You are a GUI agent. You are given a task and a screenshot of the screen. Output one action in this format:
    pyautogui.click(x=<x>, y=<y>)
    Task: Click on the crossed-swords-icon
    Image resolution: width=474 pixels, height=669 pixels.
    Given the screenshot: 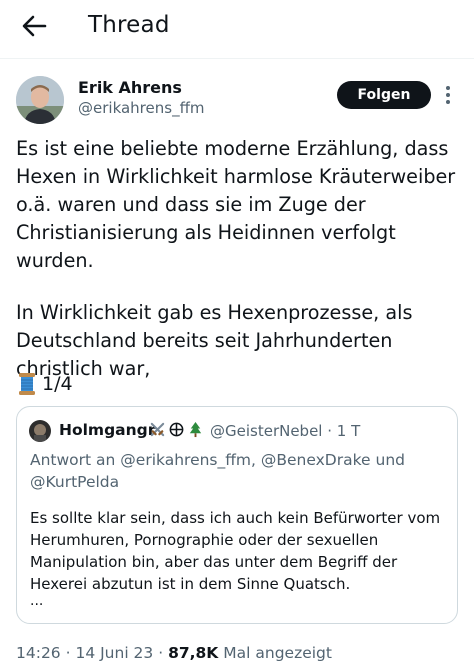 What is the action you would take?
    pyautogui.click(x=157, y=429)
    